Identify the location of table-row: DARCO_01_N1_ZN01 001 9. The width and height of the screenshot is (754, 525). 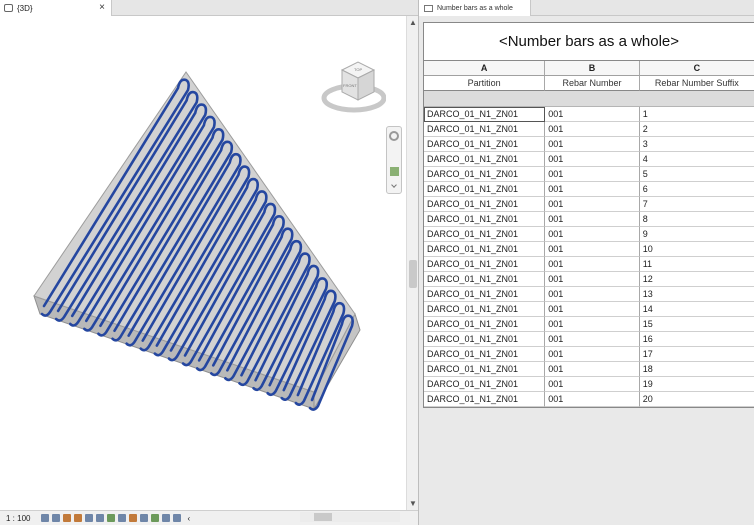
(589, 234).